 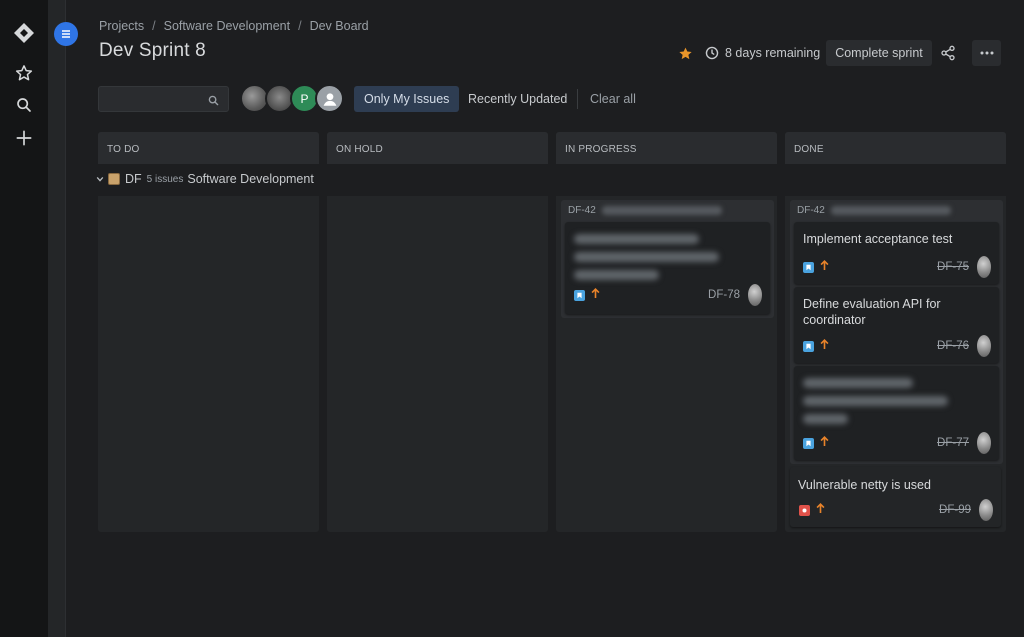 I want to click on issue-key: DF-75, so click(x=953, y=267).